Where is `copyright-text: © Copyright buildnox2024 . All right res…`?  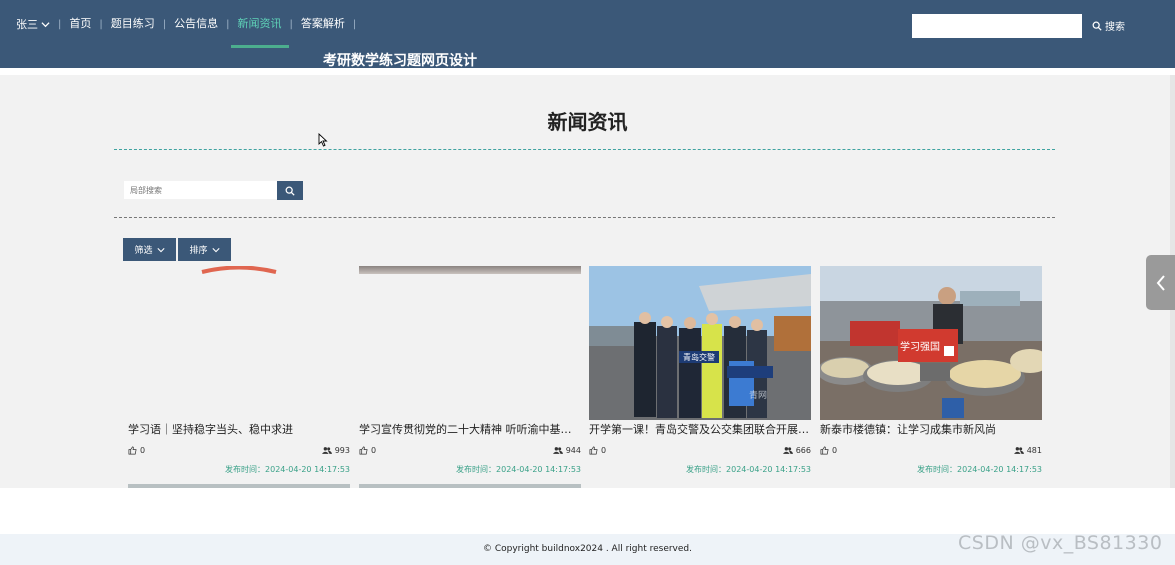
copyright-text: © Copyright buildnox2024 . All right res… is located at coordinates (587, 549).